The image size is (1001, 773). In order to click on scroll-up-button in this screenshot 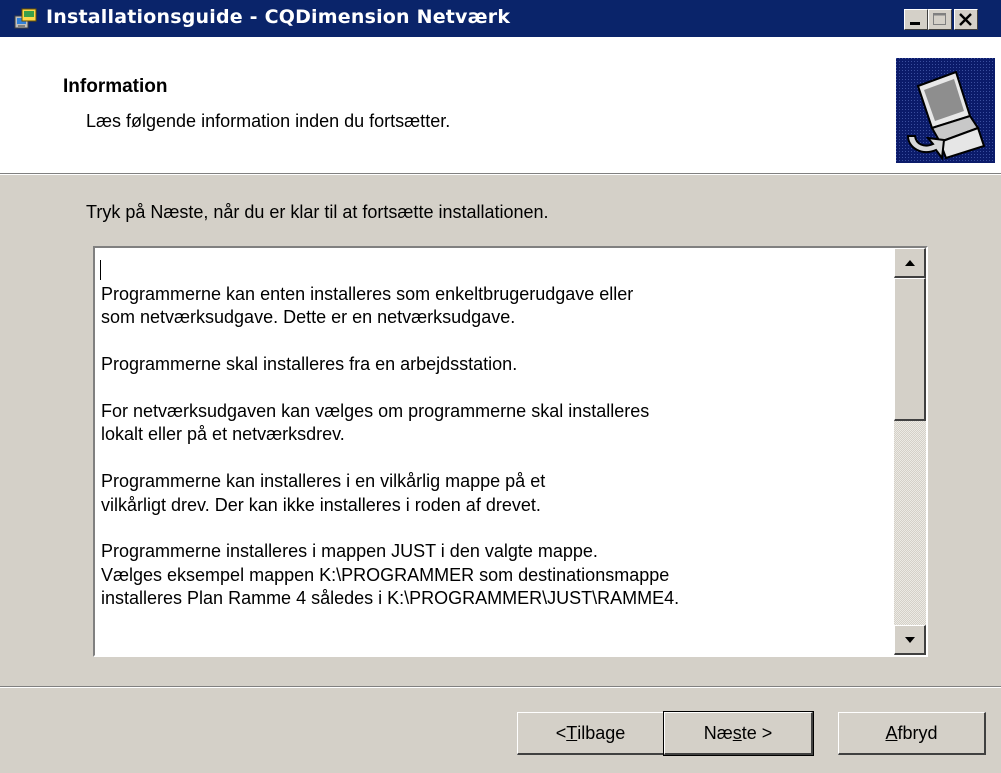, I will do `click(910, 263)`.